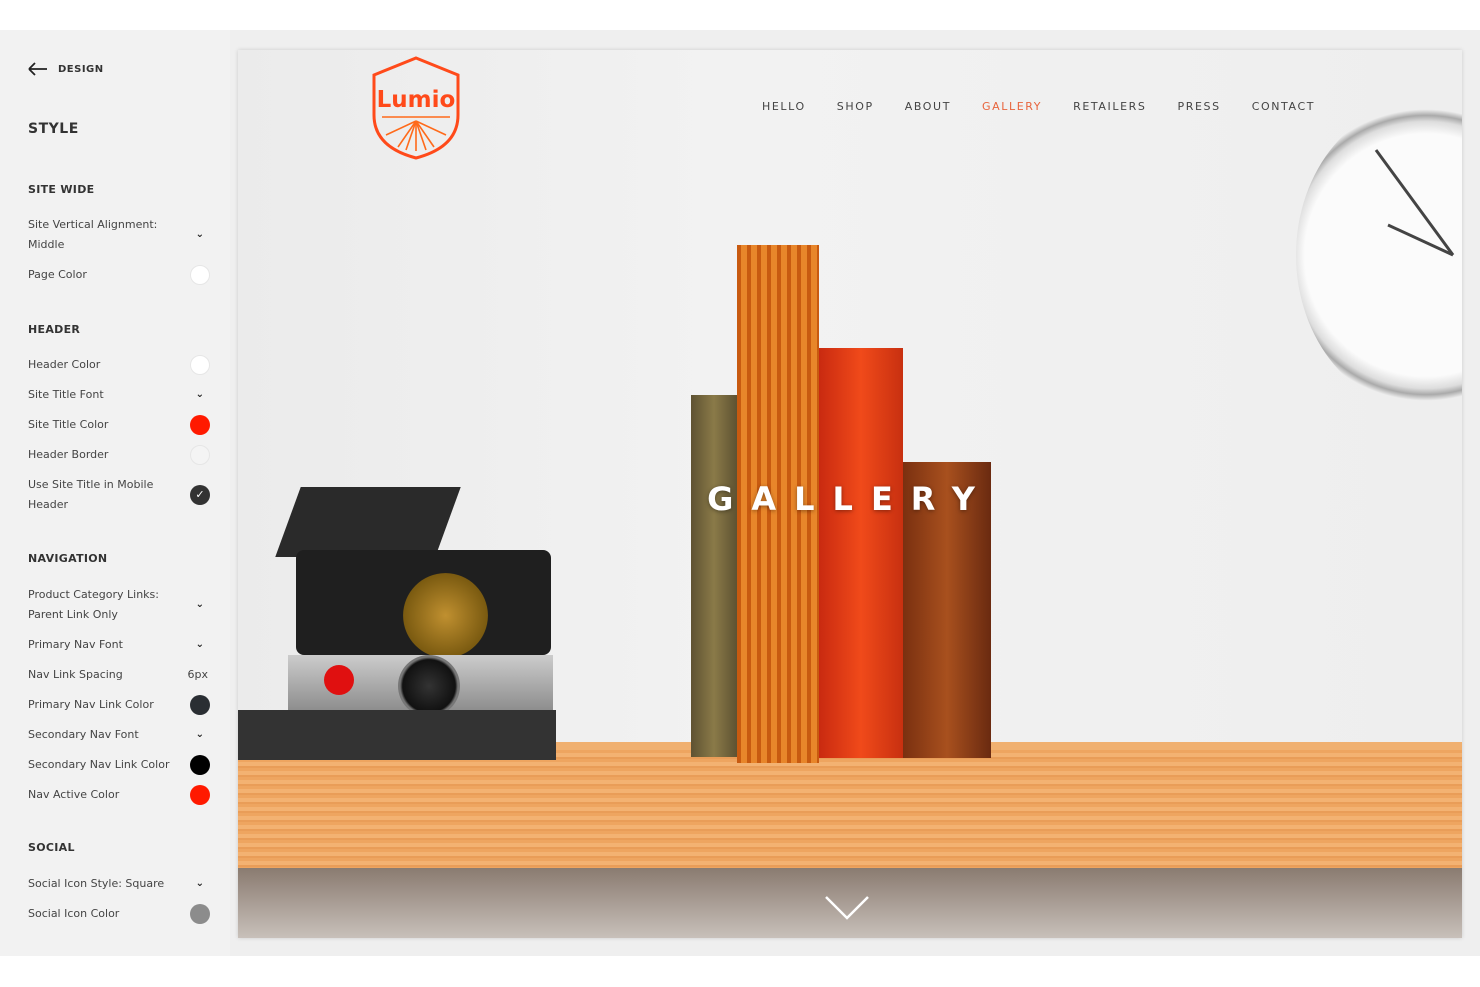  I want to click on polaroid-camera-image, so click(397, 623).